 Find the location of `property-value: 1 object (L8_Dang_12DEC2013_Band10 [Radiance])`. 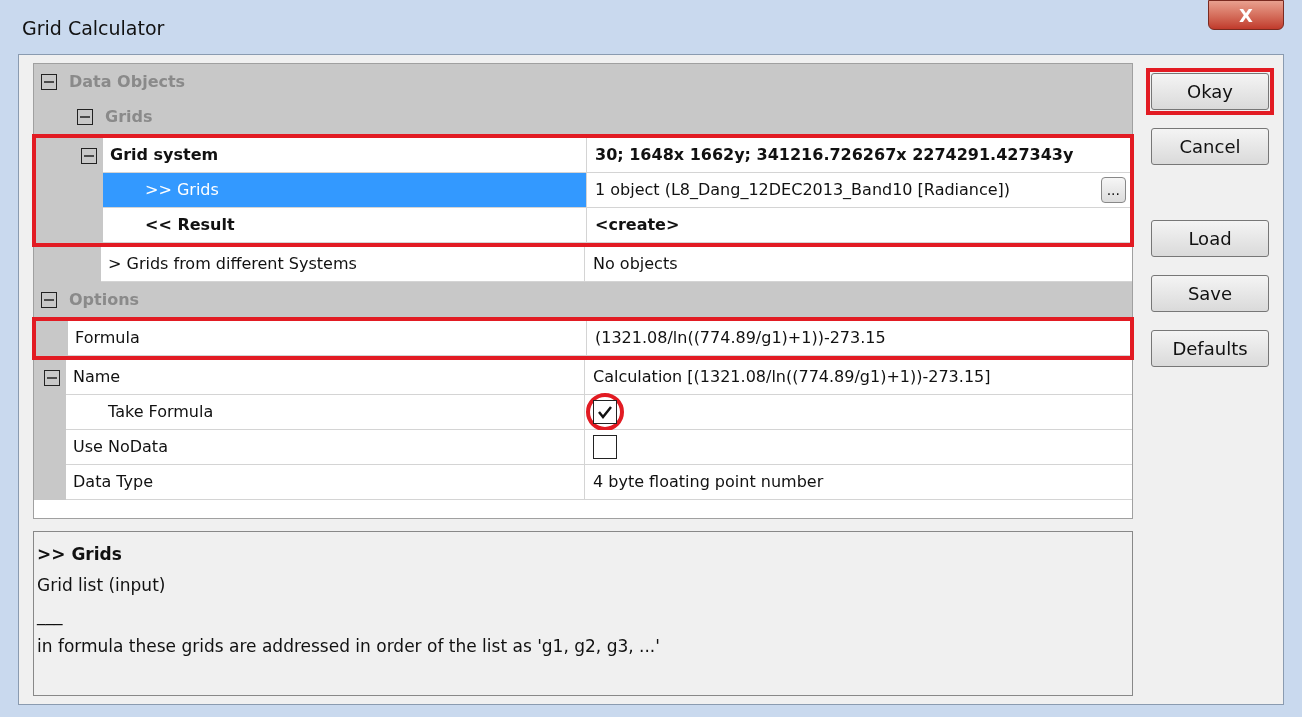

property-value: 1 object (L8_Dang_12DEC2013_Band10 [Radiance]) is located at coordinates (803, 190).